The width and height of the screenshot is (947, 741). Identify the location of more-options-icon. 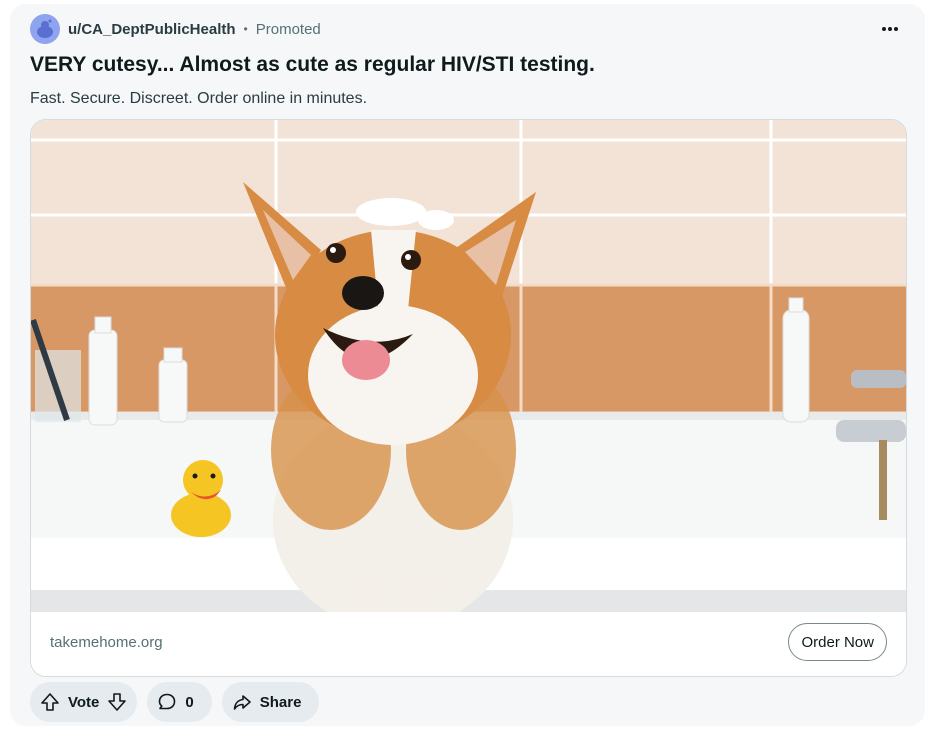
(890, 29).